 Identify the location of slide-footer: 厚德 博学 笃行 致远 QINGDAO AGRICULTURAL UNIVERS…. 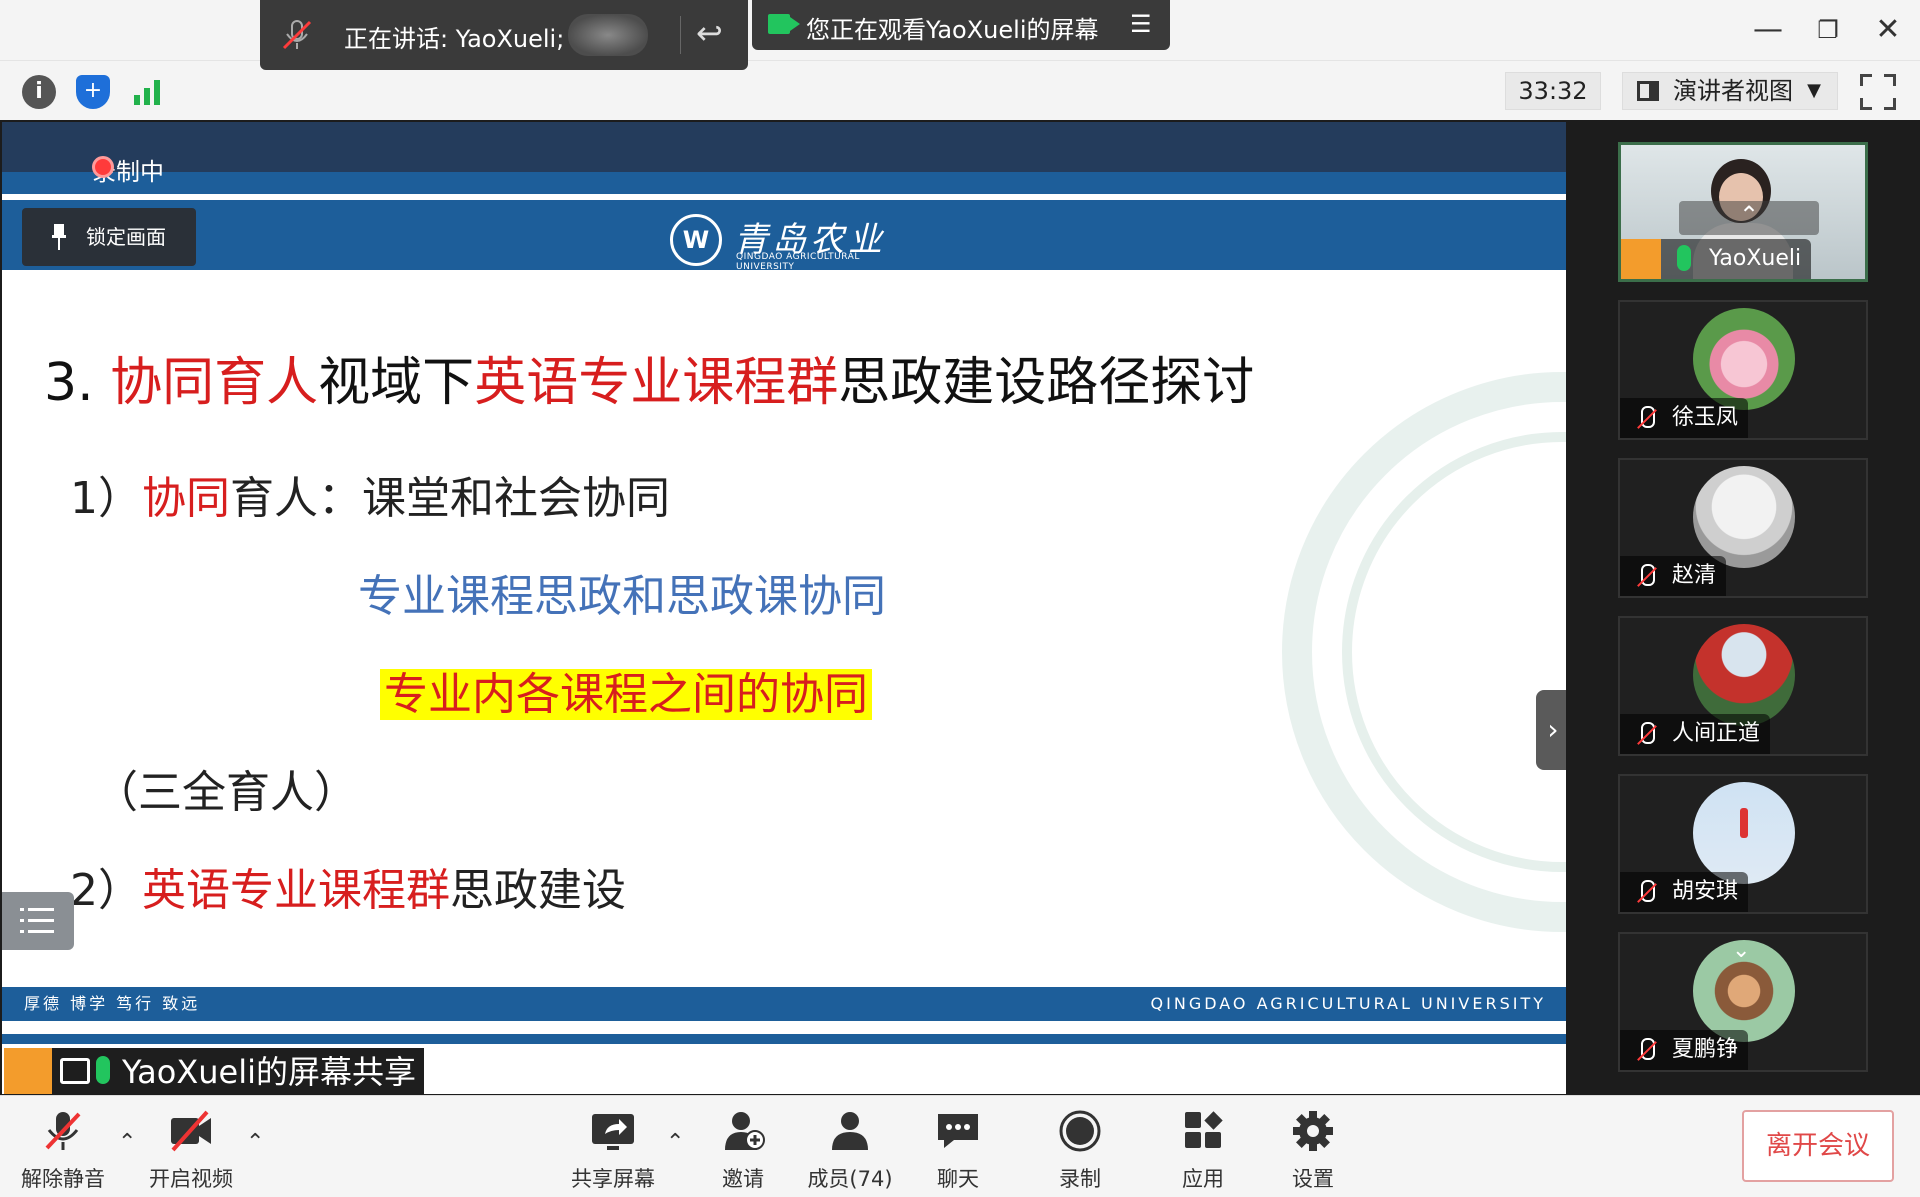
(784, 1004).